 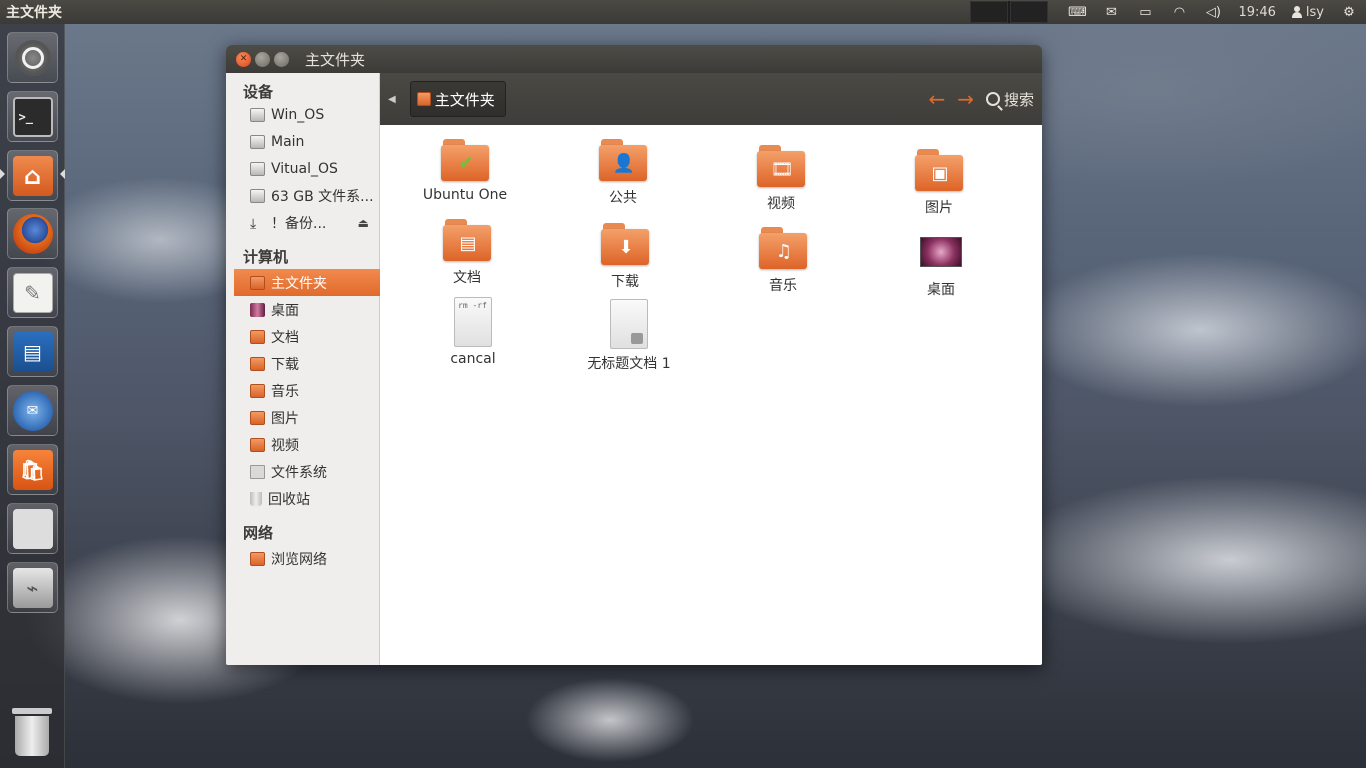 What do you see at coordinates (302, 390) in the screenshot?
I see `sidebar-item-music: 音乐` at bounding box center [302, 390].